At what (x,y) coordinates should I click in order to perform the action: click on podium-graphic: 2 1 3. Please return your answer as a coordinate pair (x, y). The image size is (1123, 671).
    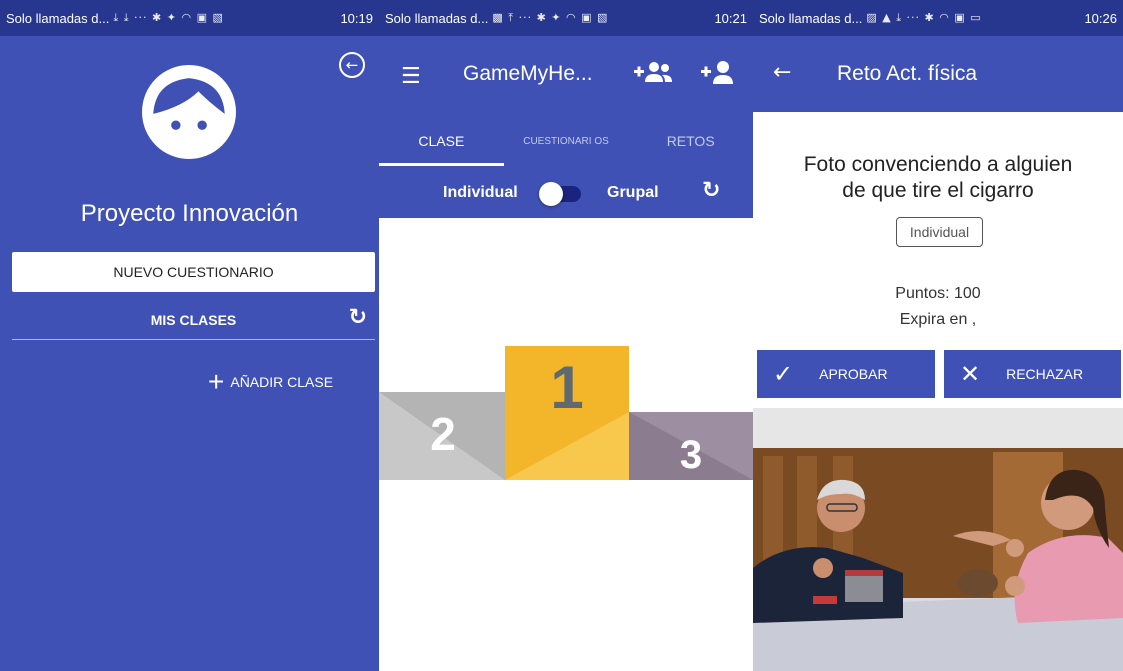
    Looking at the image, I should click on (566, 413).